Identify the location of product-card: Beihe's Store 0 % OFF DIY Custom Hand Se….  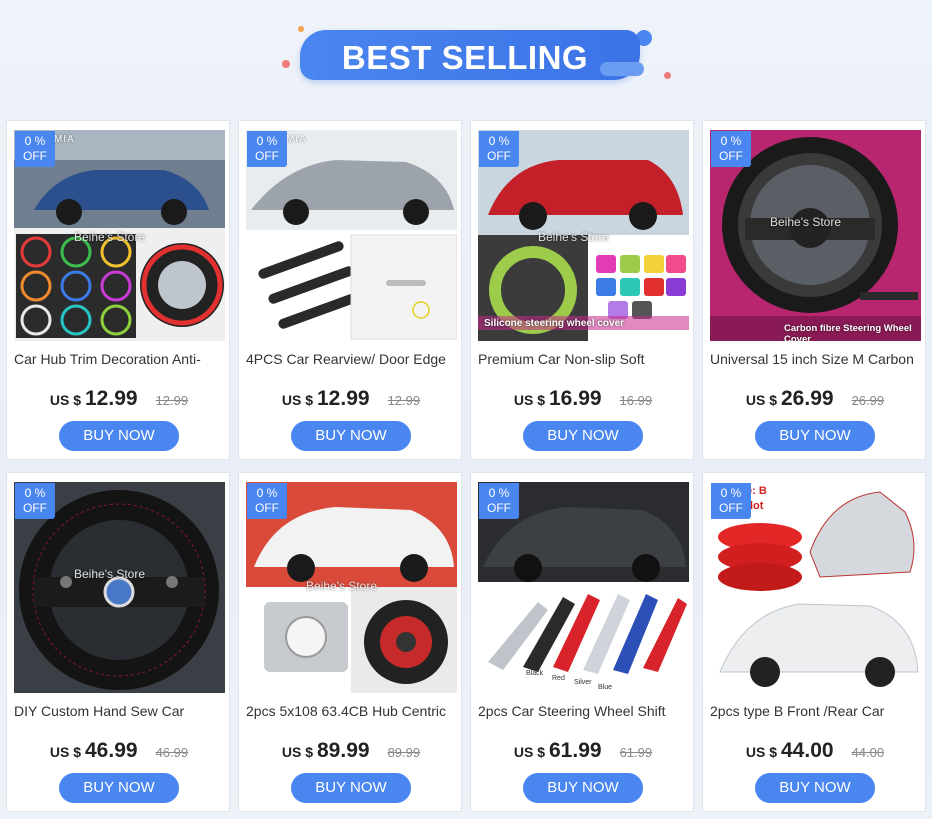
(118, 642).